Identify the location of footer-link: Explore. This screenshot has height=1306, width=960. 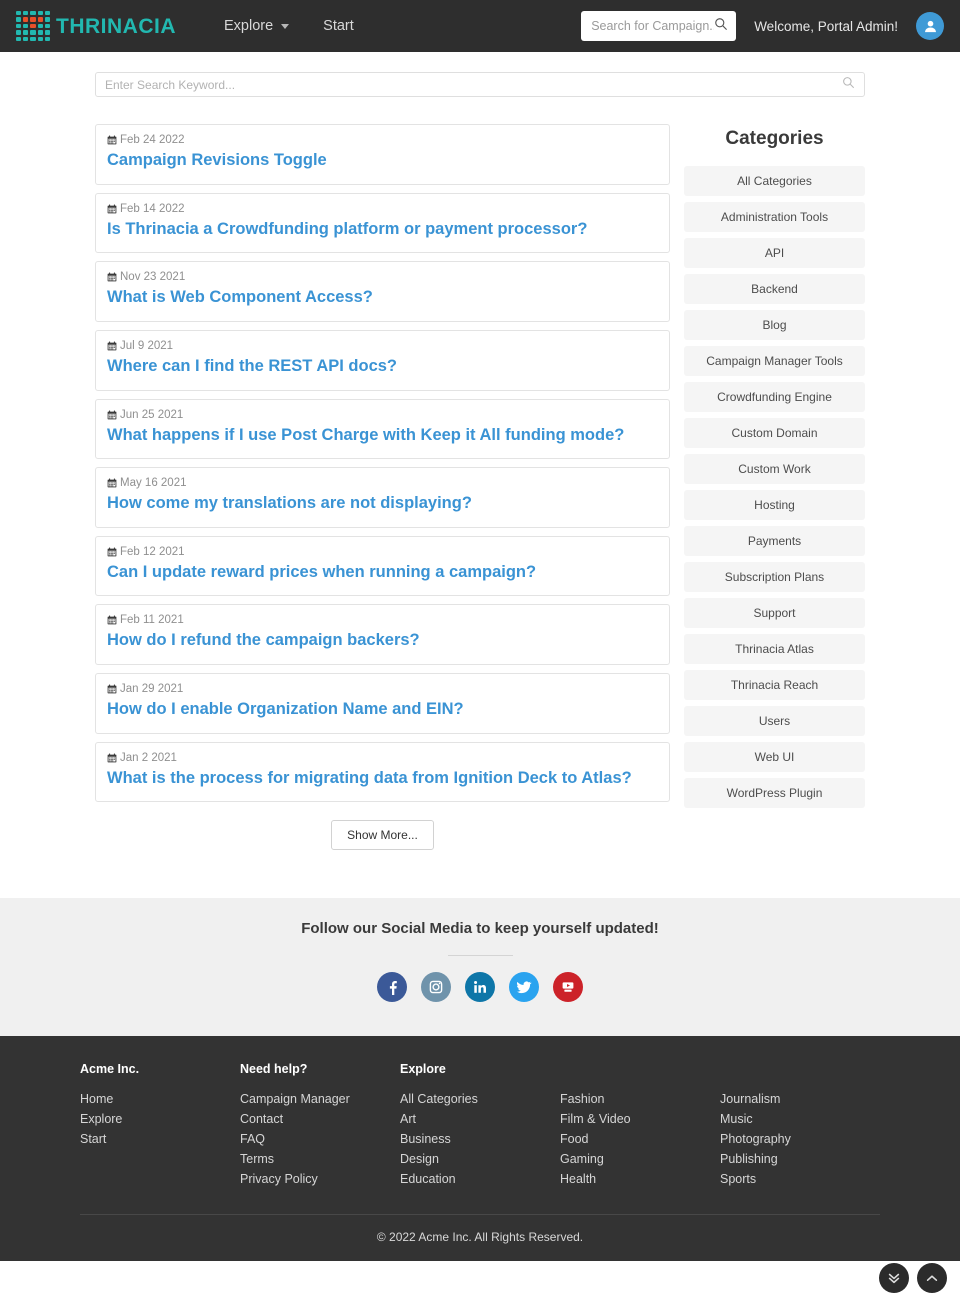
(160, 1119).